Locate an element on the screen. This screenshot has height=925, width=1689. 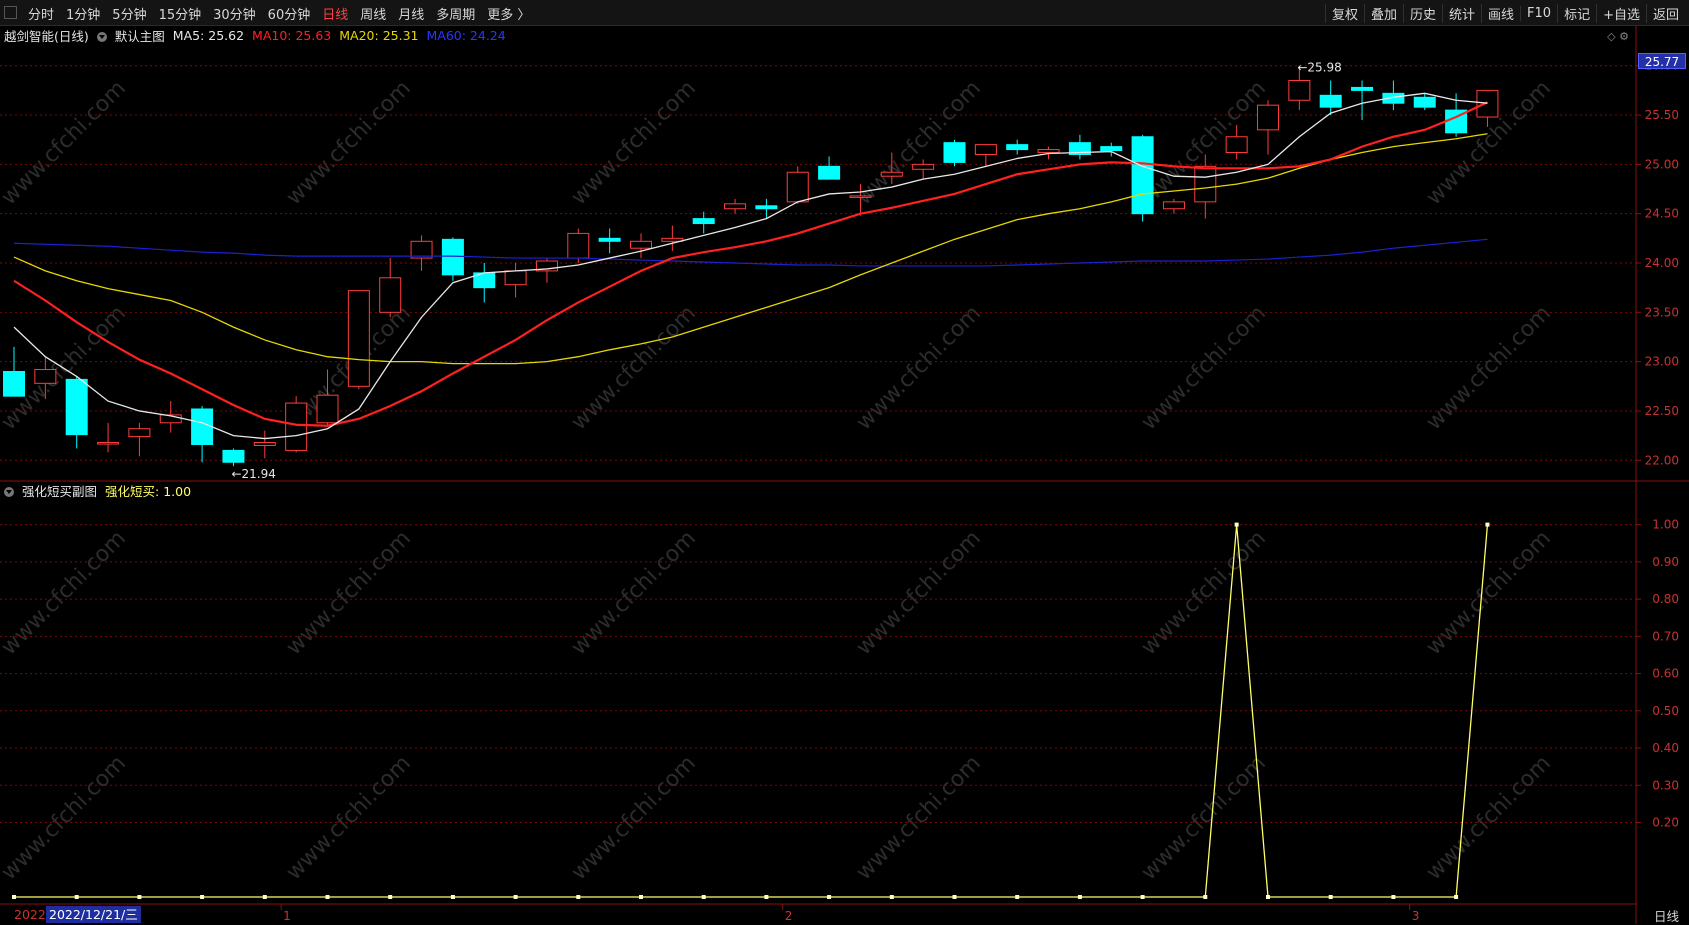
tool-button-2: 历史 is located at coordinates (1422, 13).